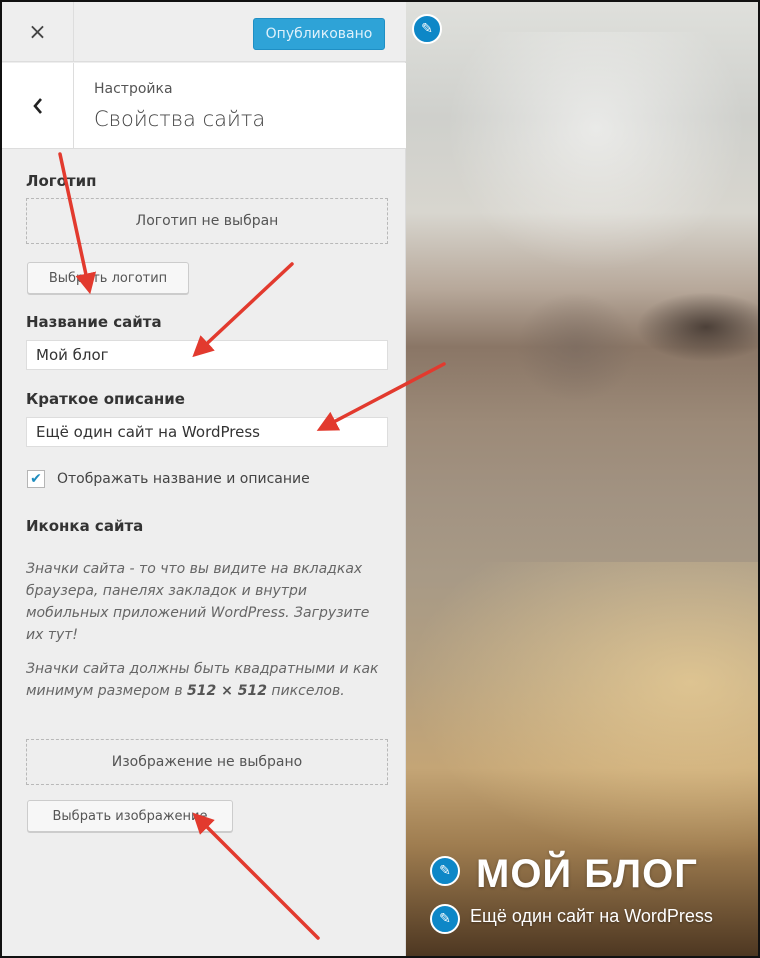 The image size is (760, 958). I want to click on display-title-option: ✔ Отображать название и описание, so click(168, 479).